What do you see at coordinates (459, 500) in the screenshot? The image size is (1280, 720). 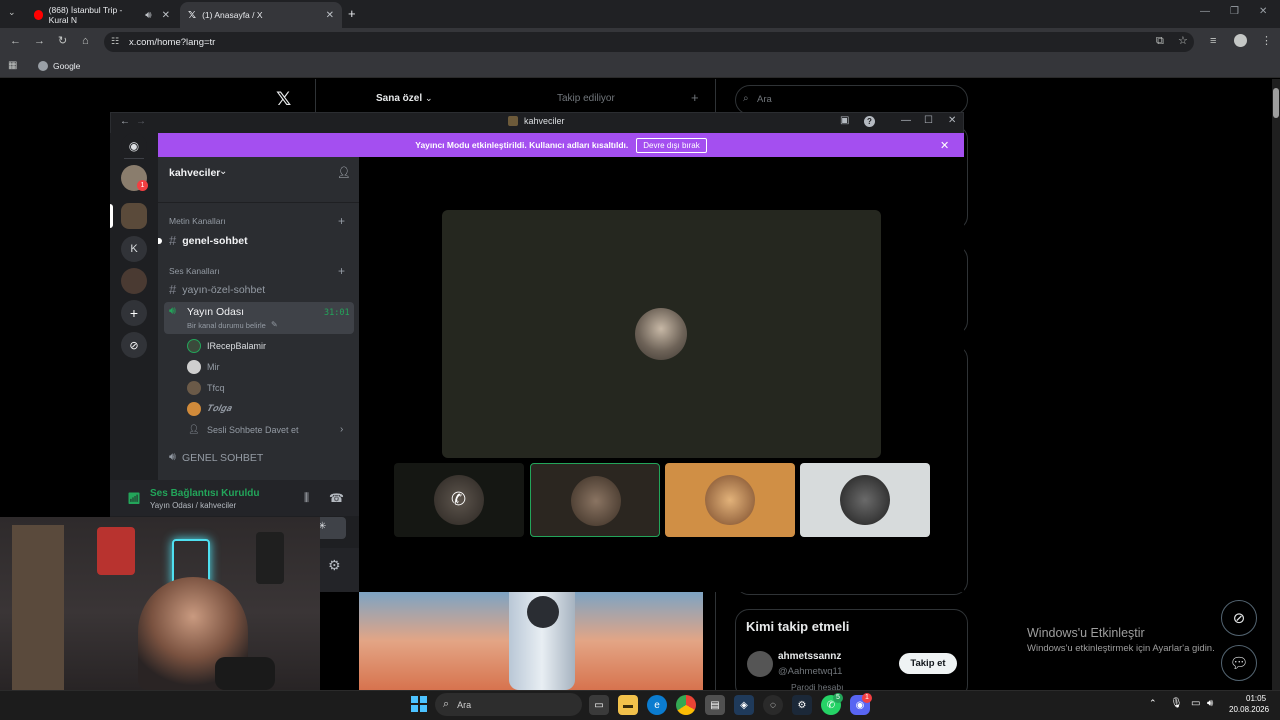 I see `participant-tile: ✆` at bounding box center [459, 500].